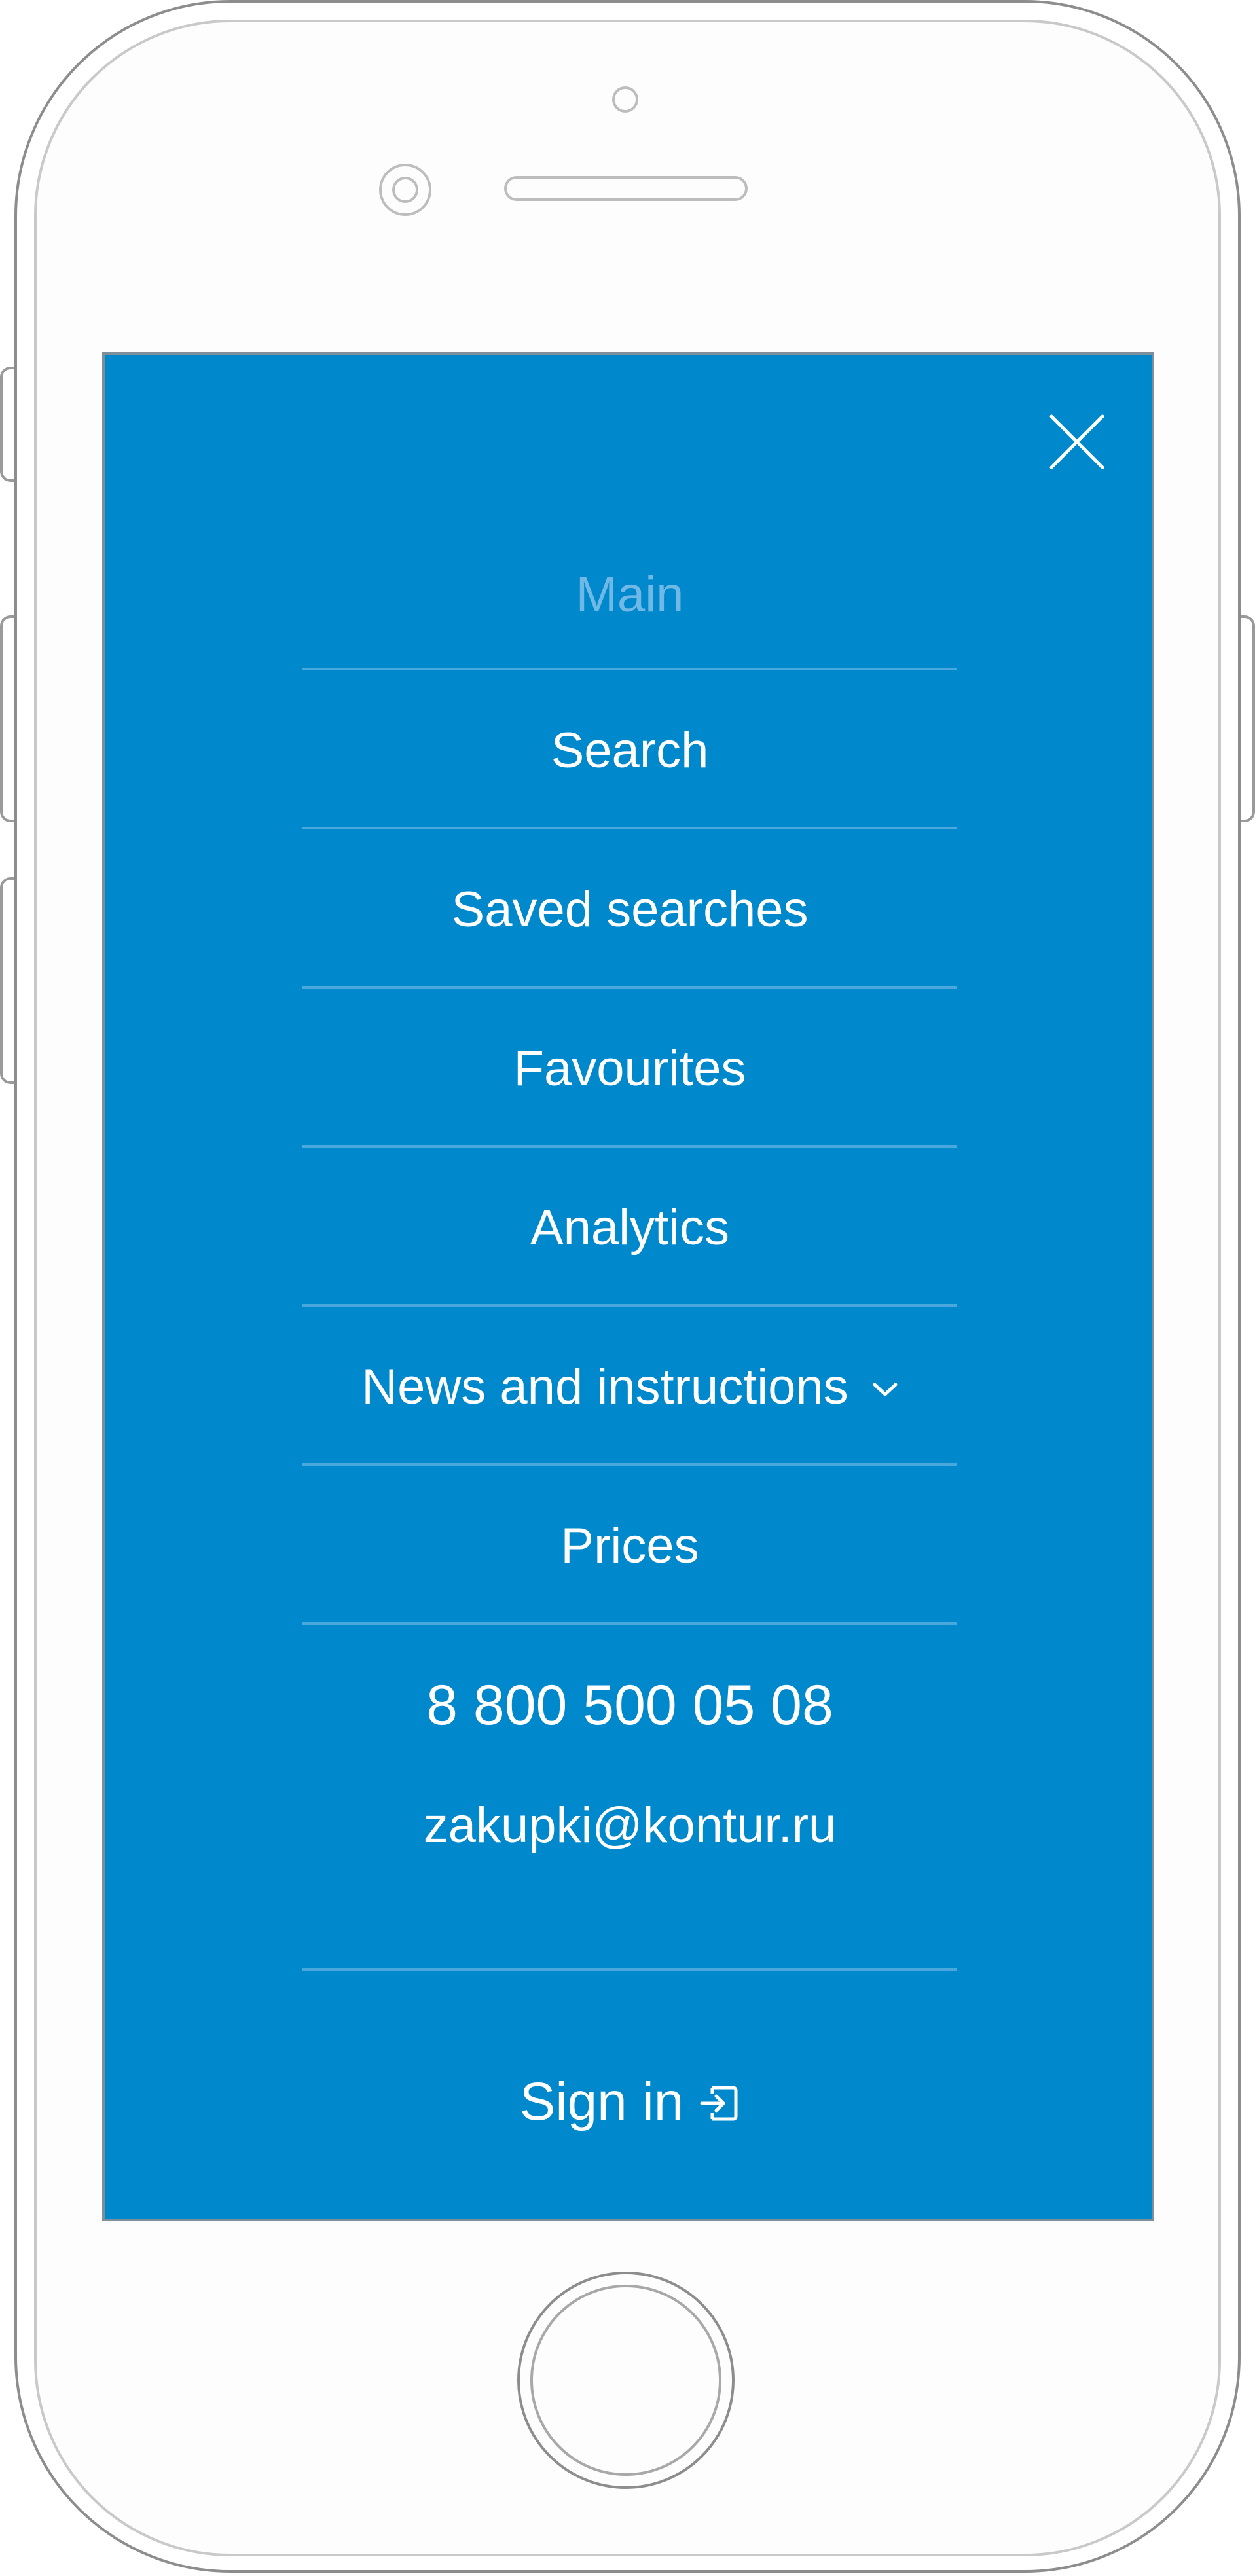 This screenshot has height=2576, width=1257. I want to click on menu-item-news-and-instructions: News and instructions, so click(629, 1386).